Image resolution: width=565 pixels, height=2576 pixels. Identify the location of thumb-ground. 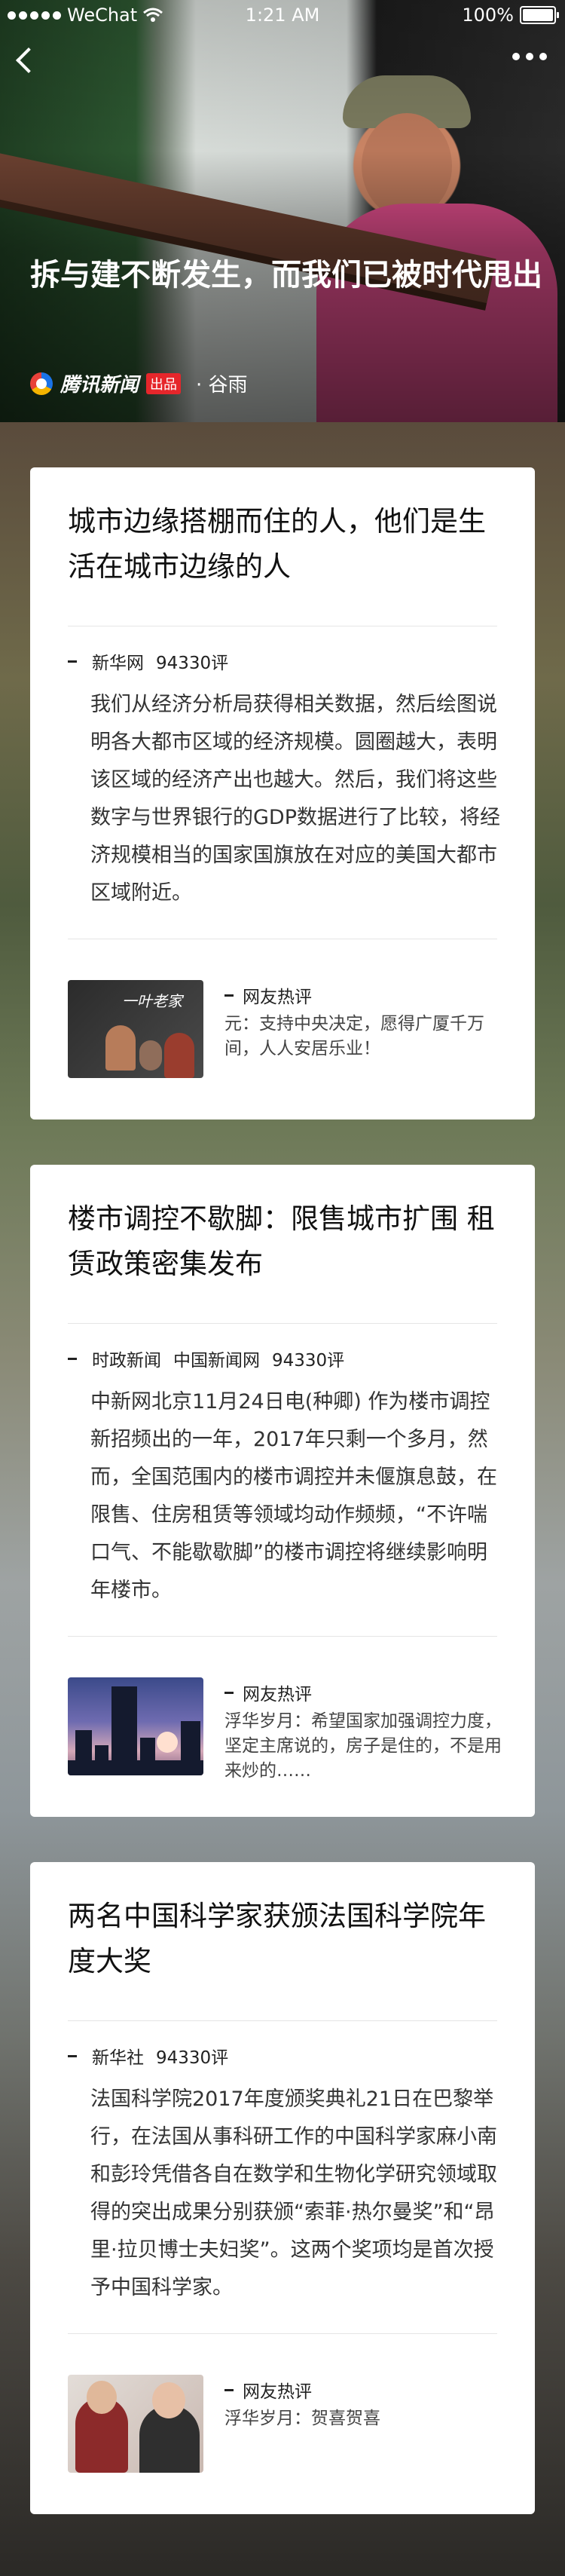
(135, 1767).